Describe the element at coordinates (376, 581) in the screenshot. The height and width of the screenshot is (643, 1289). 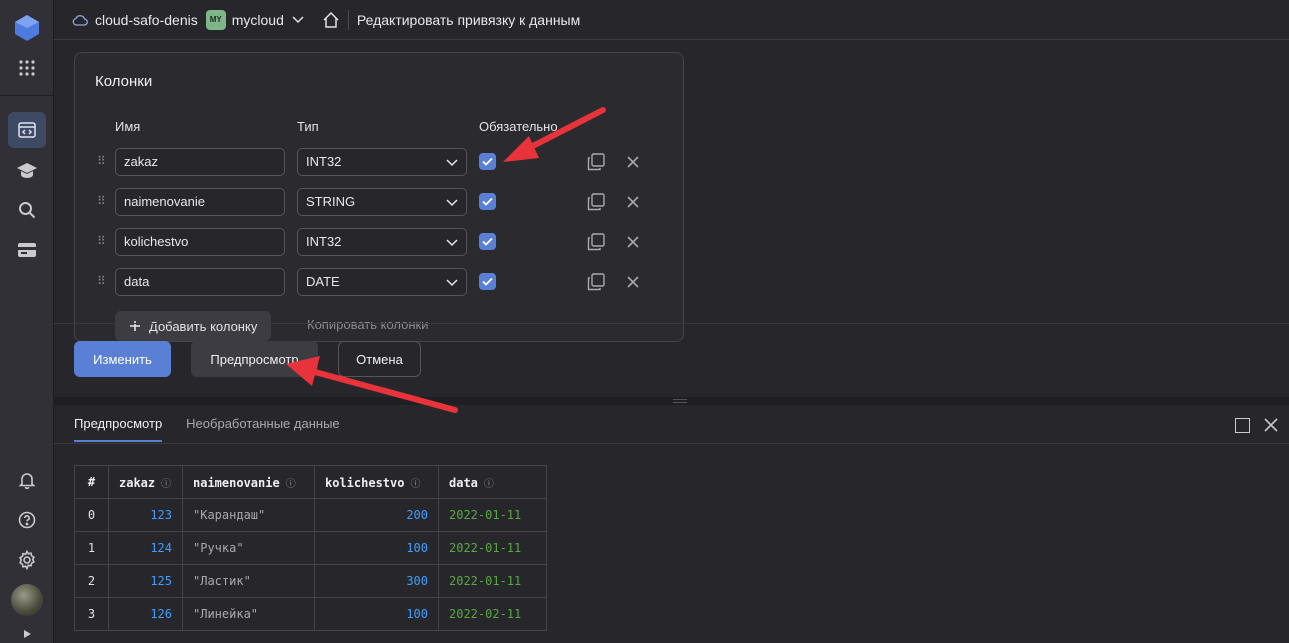
I see `table-cell: 300` at that location.